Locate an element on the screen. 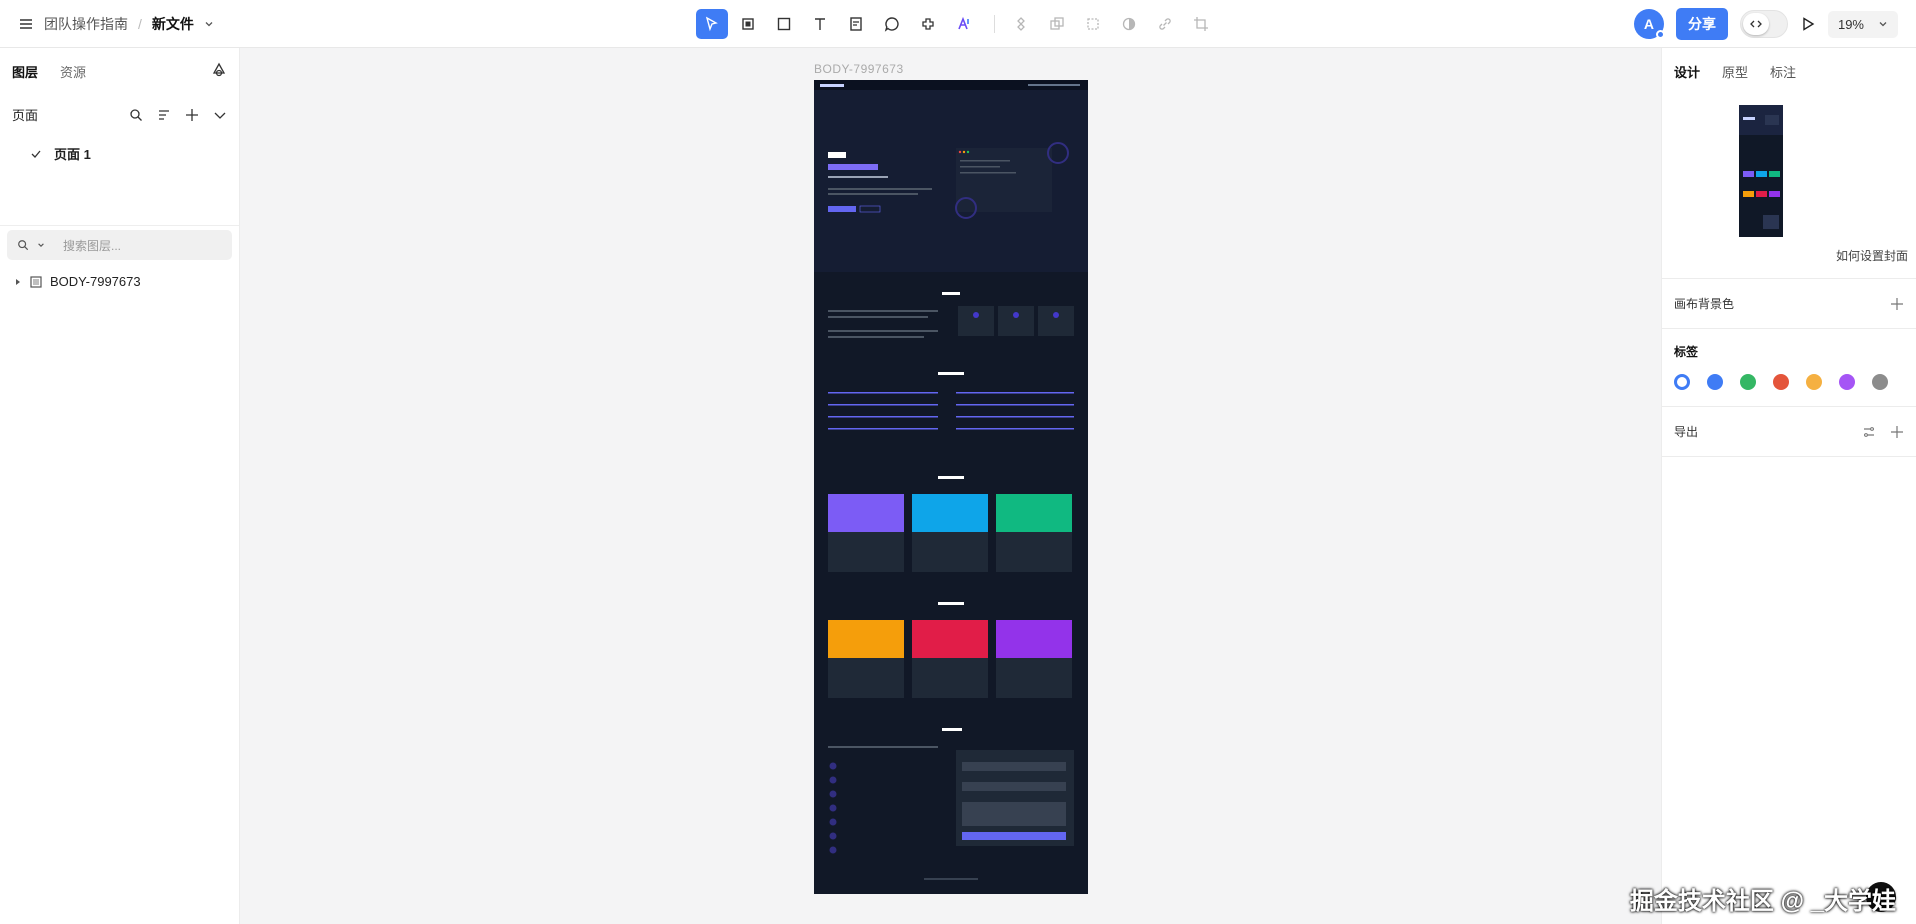  layers-panel: 图层 资源 页面 页面 1 搜索图层... BODY-7997673 is located at coordinates (120, 486).